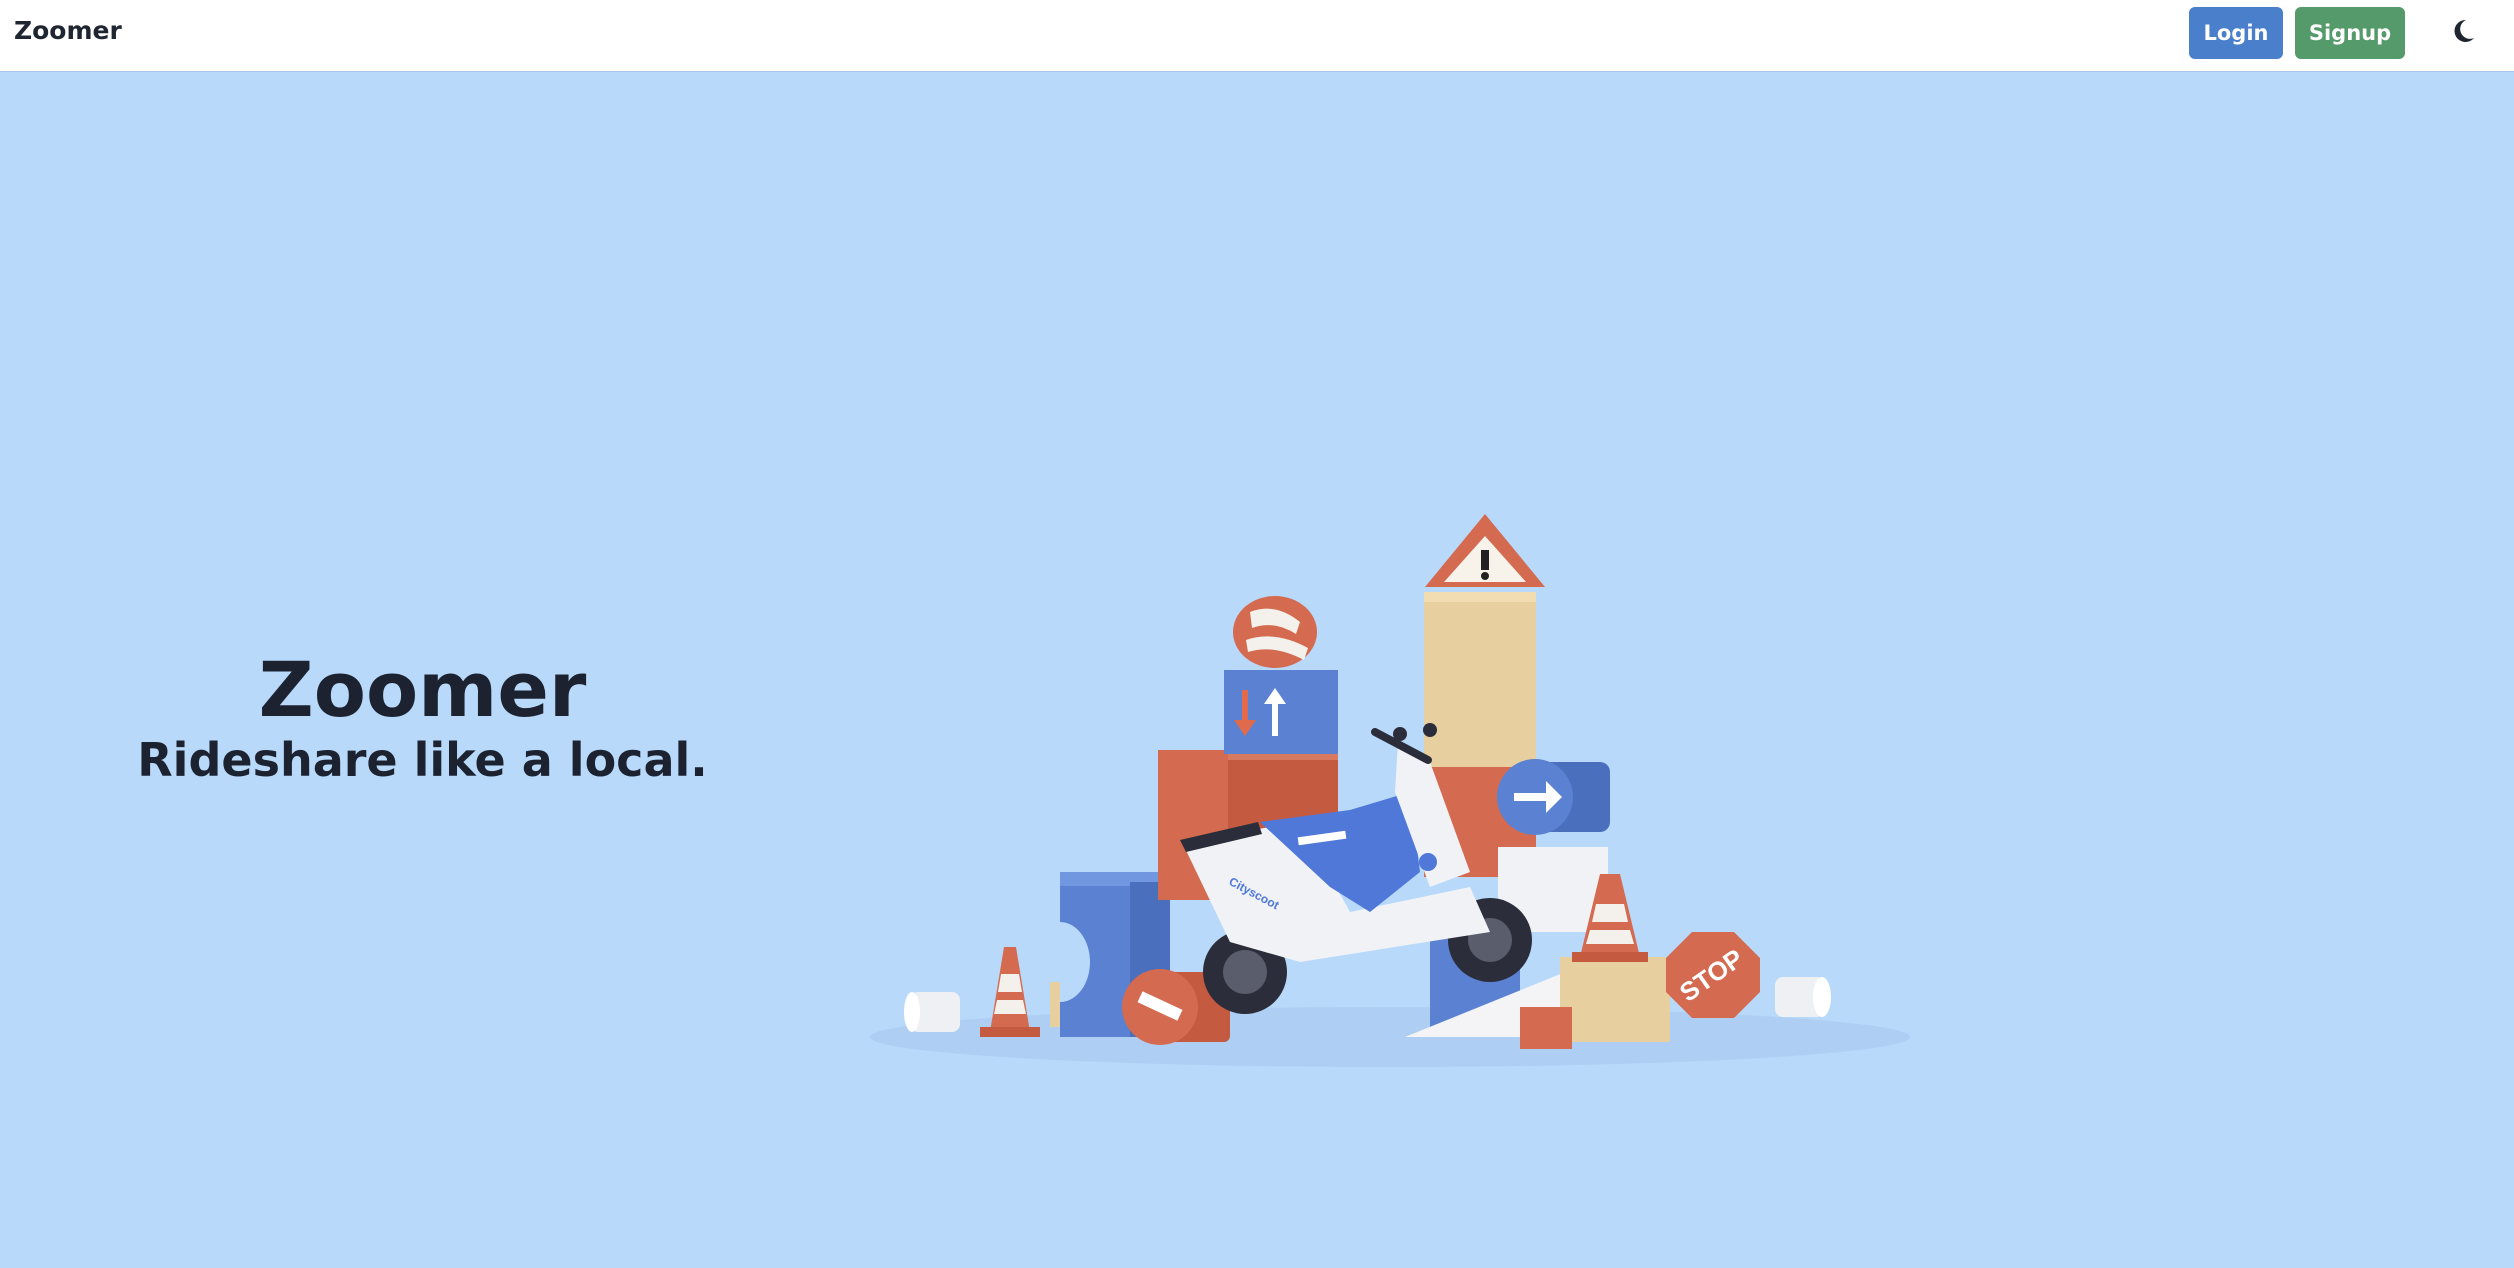 The image size is (2514, 1268). Describe the element at coordinates (1713, 975) in the screenshot. I see `stop-sign-octagon: STOP` at that location.